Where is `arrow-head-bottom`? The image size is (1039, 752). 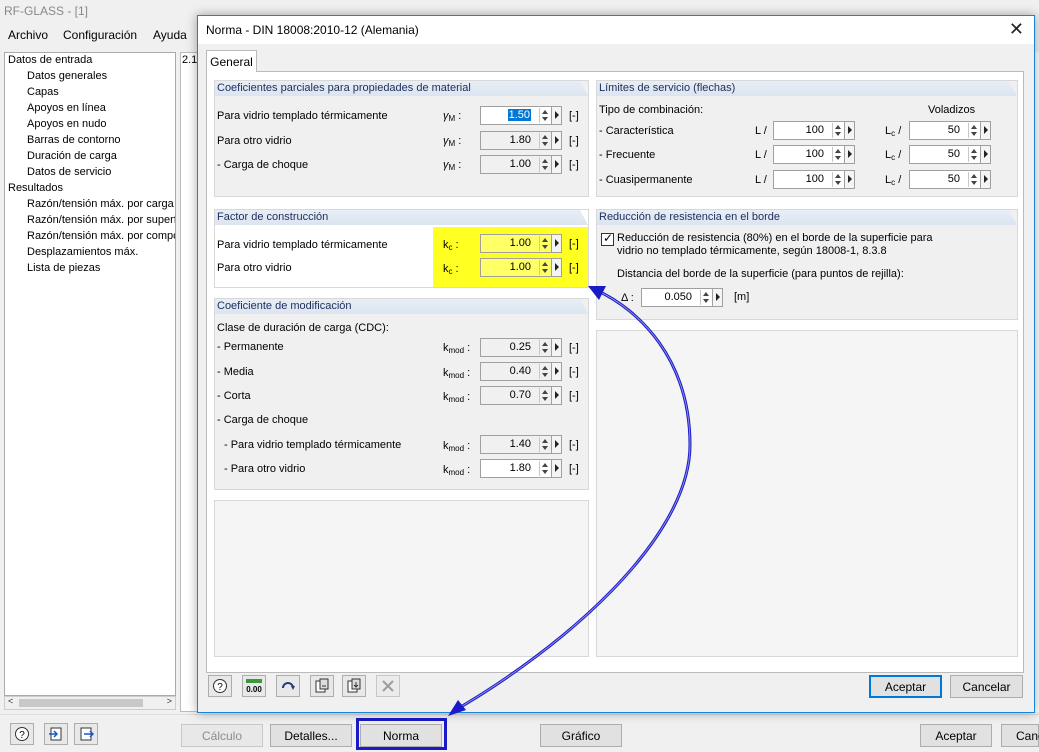 arrow-head-bottom is located at coordinates (457, 708).